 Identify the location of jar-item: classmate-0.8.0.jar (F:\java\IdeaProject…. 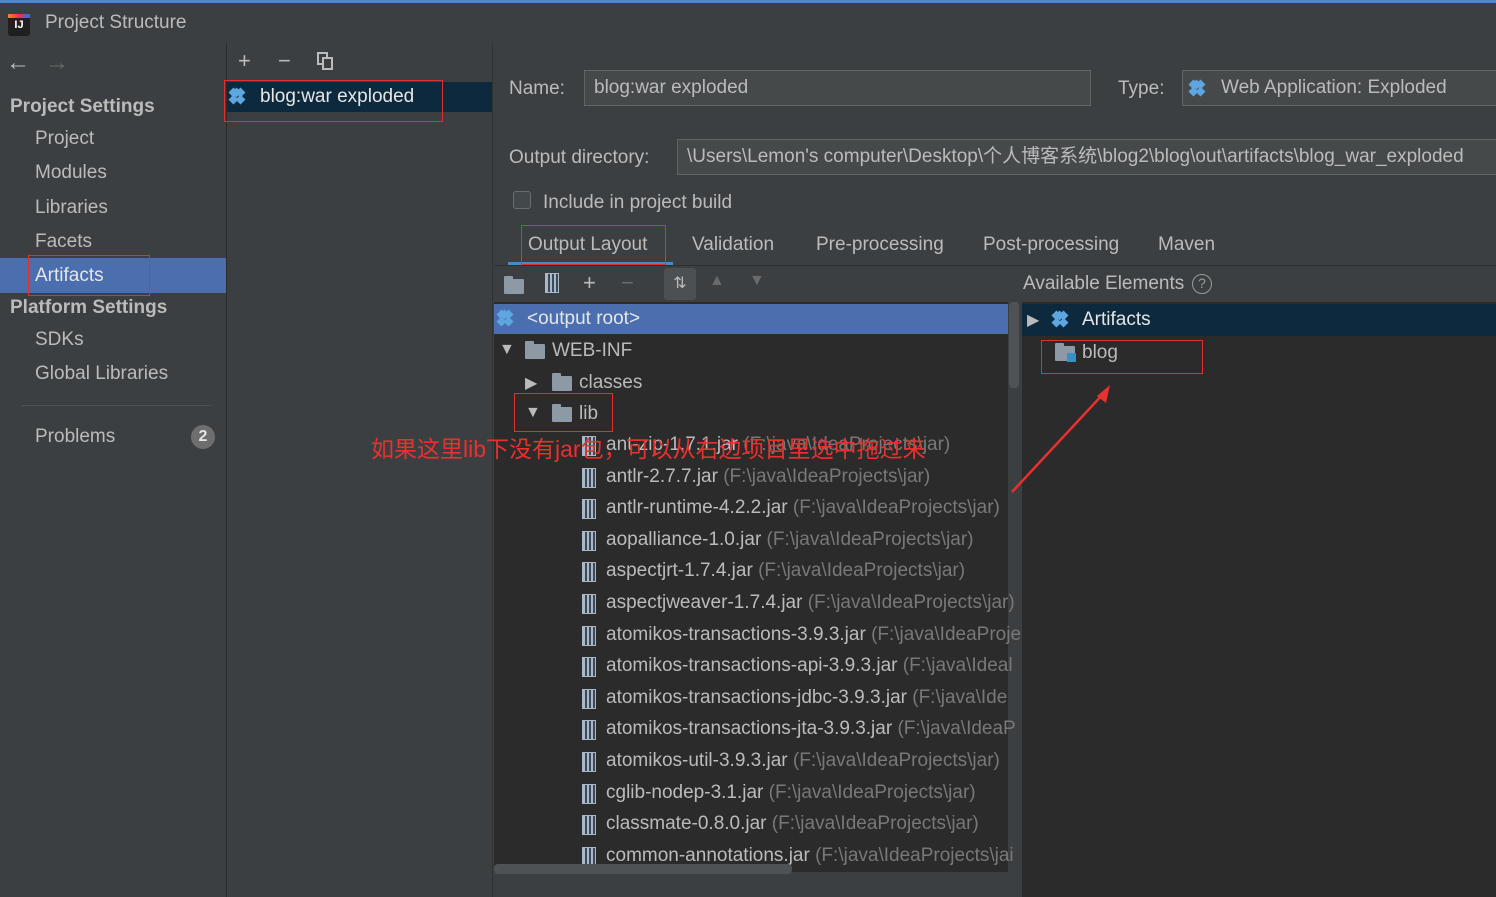
(792, 824).